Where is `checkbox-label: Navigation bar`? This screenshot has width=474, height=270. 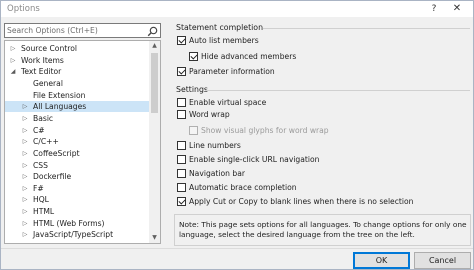 checkbox-label: Navigation bar is located at coordinates (217, 173).